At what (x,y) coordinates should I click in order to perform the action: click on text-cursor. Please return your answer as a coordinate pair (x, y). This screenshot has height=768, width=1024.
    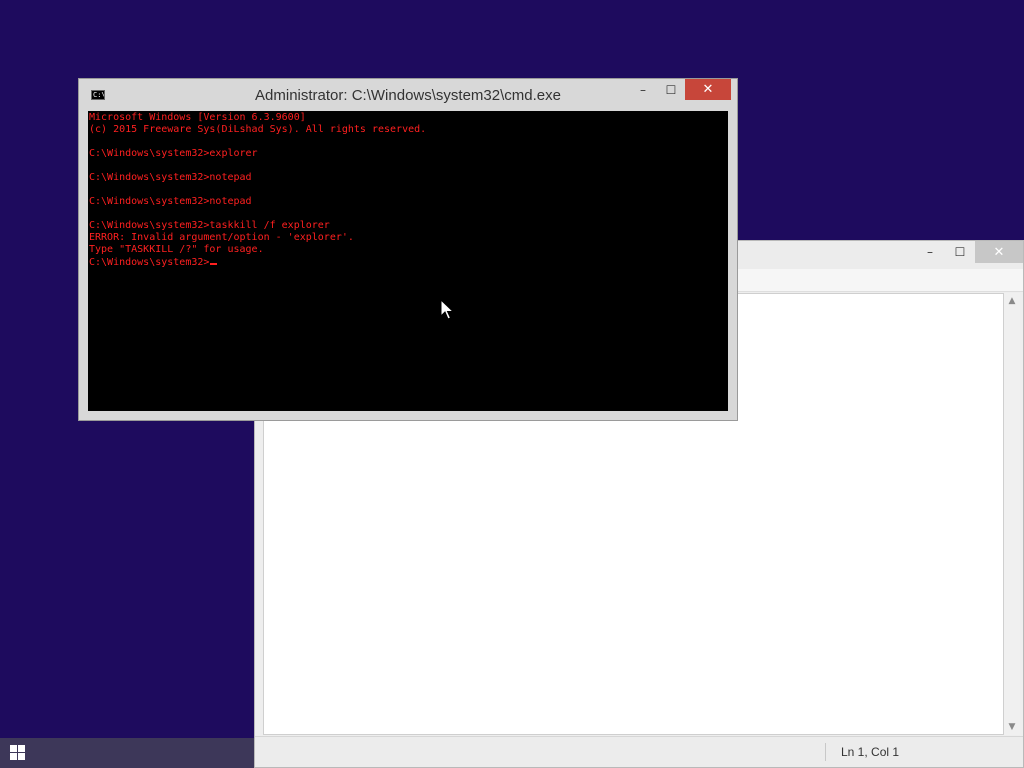
    Looking at the image, I should click on (214, 264).